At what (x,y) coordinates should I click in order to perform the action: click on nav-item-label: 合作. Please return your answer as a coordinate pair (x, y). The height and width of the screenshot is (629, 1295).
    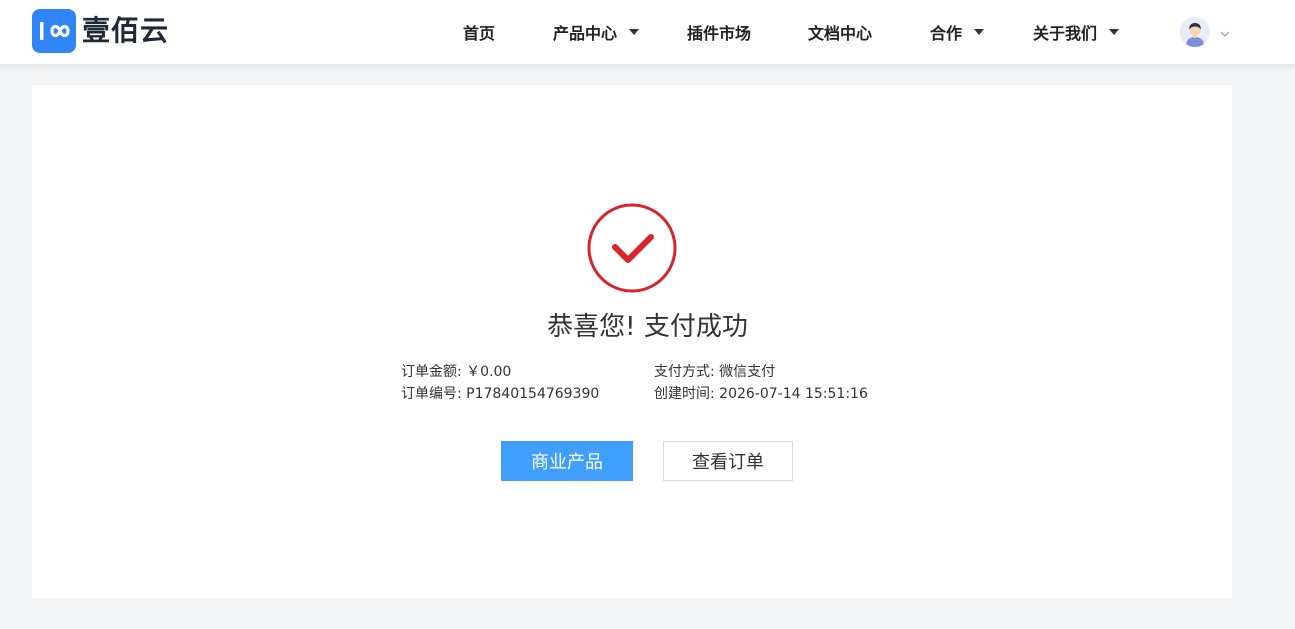
    Looking at the image, I should click on (946, 33).